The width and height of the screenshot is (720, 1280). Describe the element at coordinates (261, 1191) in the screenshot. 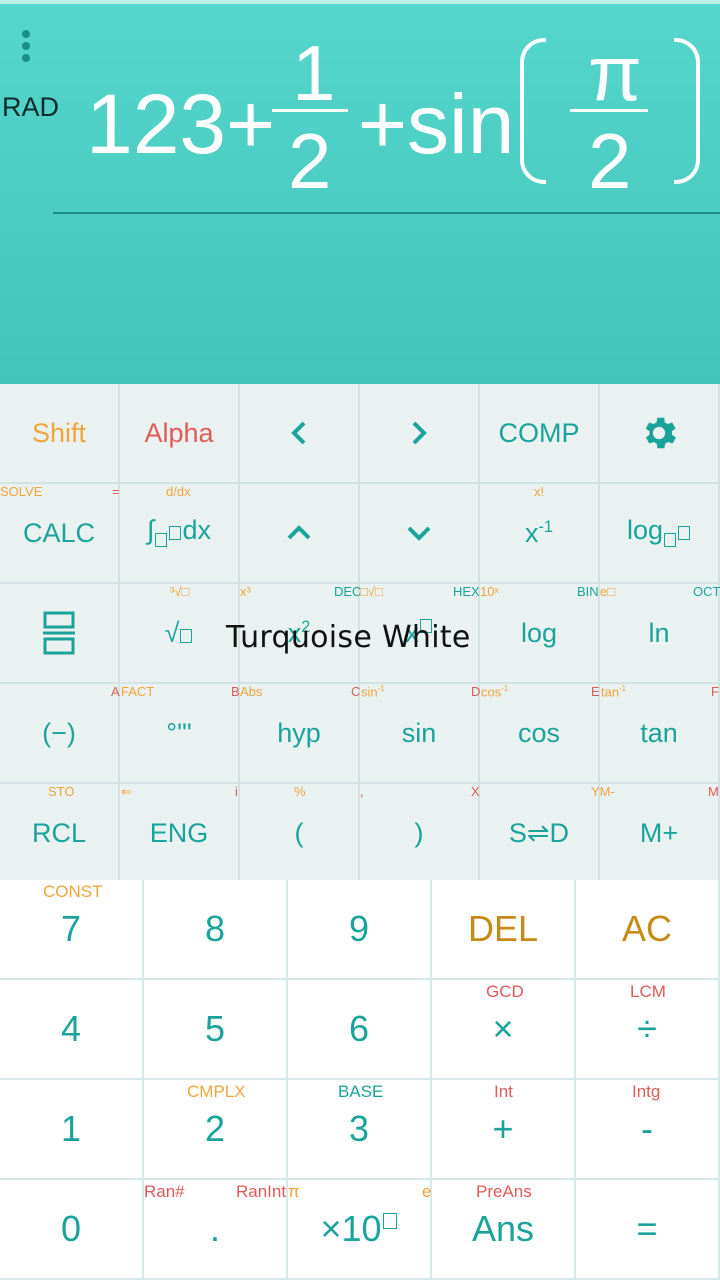

I see `ranint-sublabel: RanInt` at that location.